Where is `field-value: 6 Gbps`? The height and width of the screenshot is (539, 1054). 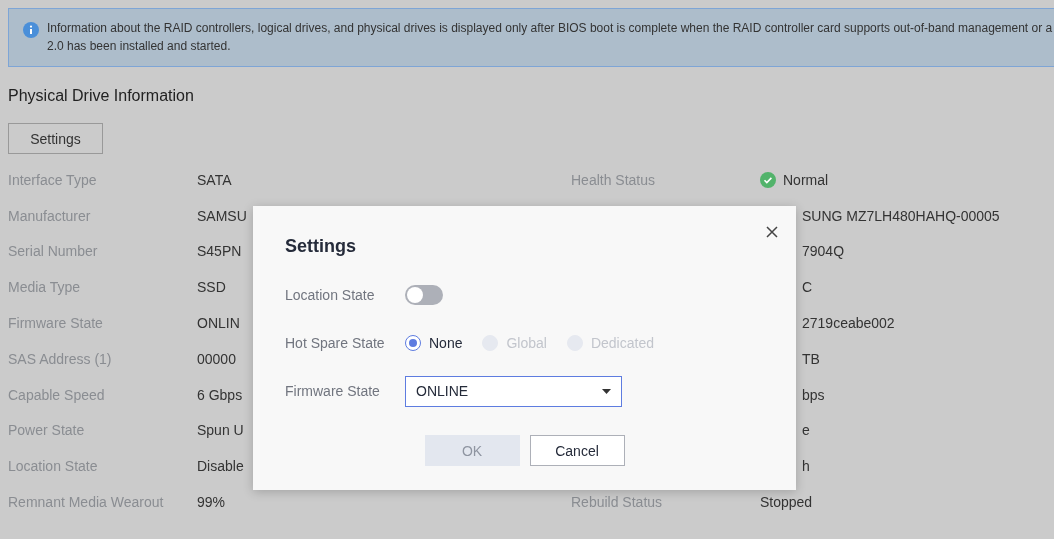
field-value: 6 Gbps is located at coordinates (220, 394).